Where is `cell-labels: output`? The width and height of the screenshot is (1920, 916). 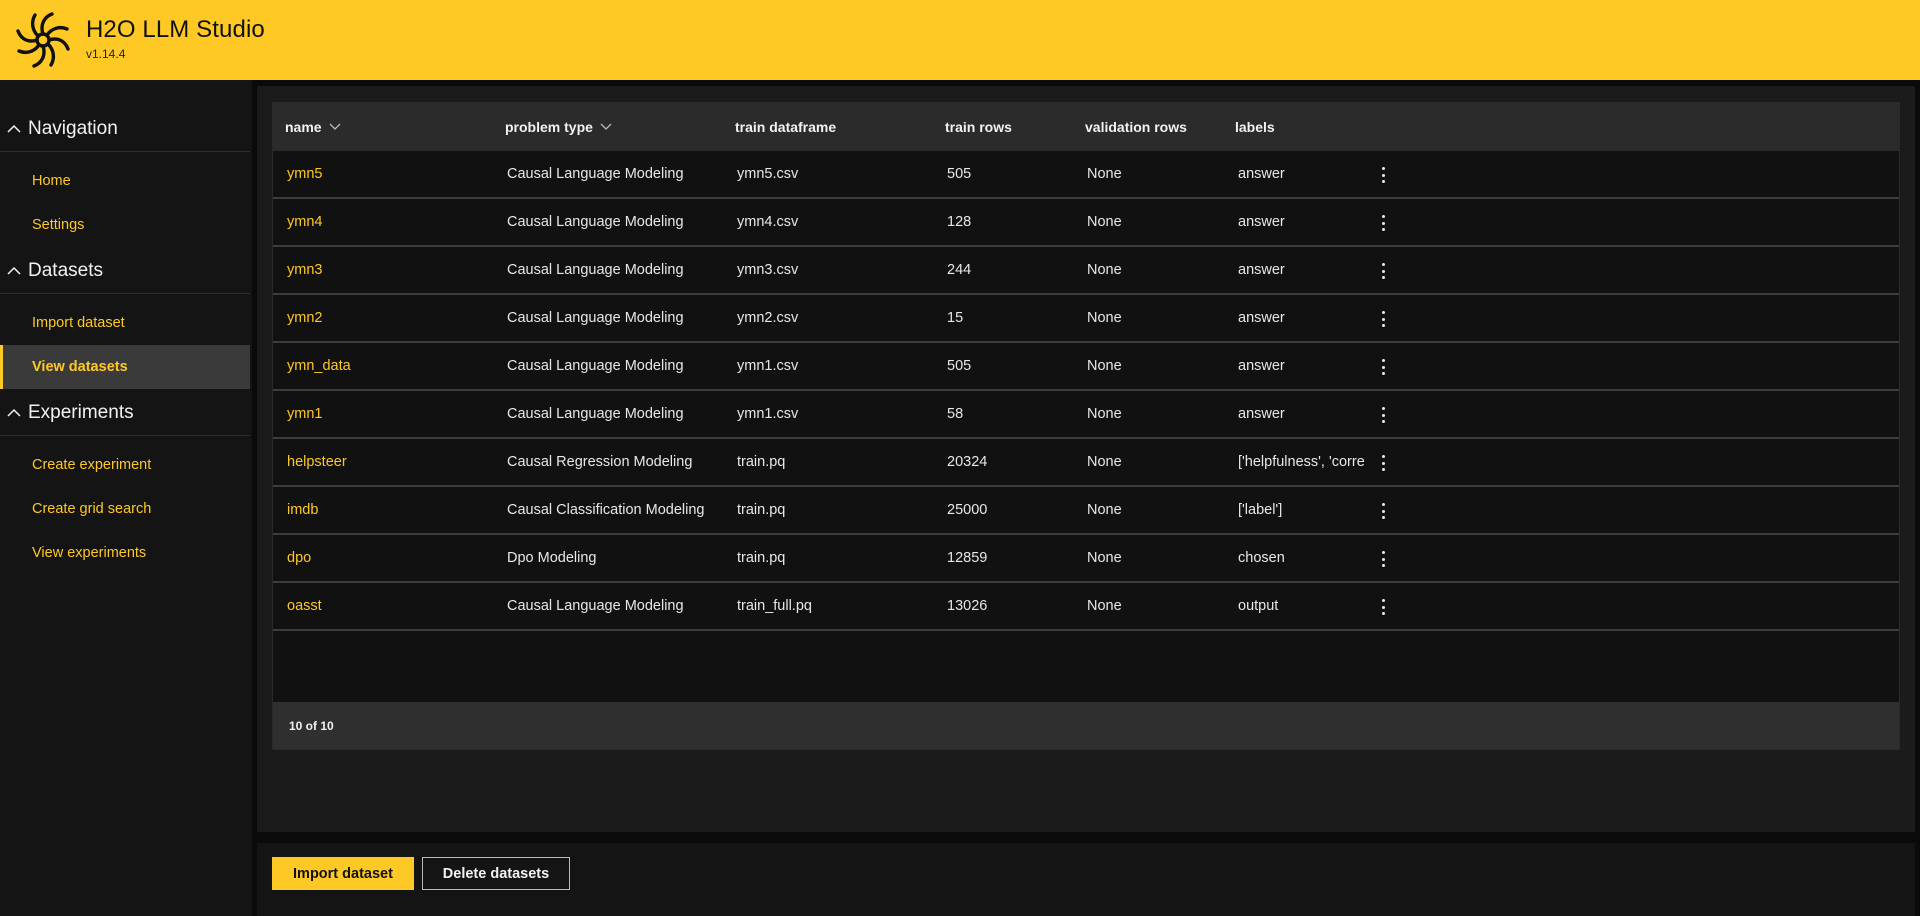
cell-labels: output is located at coordinates (1258, 606).